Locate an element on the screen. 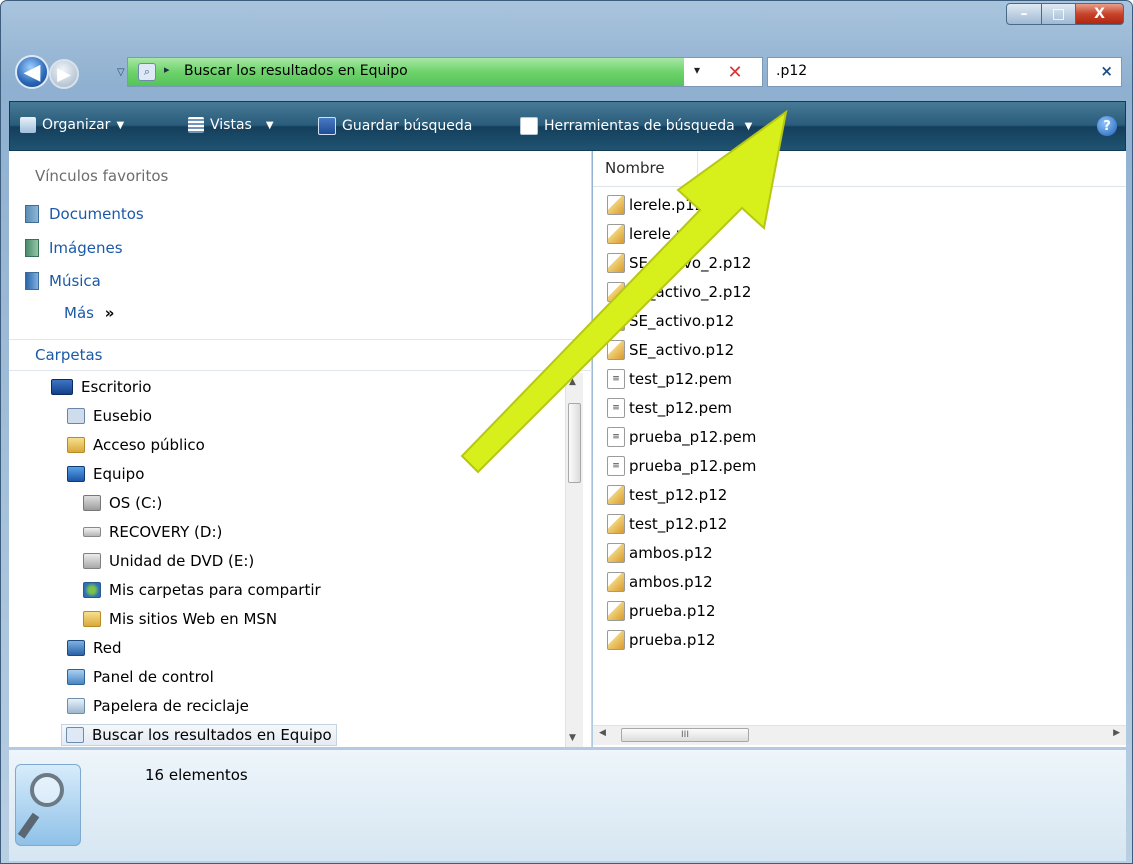 This screenshot has height=864, width=1133. tree-label: Mis carpetas para compartir is located at coordinates (215, 590).